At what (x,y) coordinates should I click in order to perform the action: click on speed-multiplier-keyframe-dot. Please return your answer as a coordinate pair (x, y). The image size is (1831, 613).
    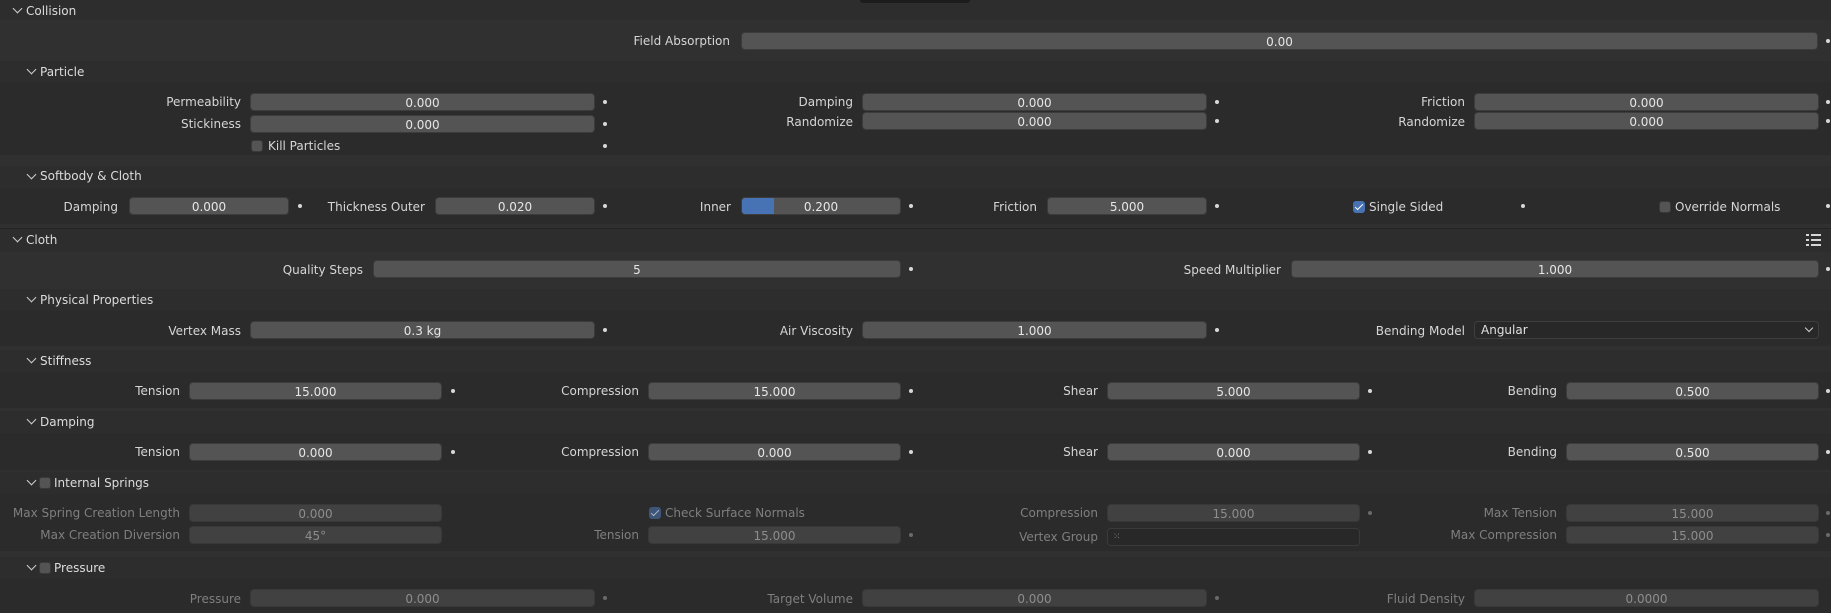
    Looking at the image, I should click on (1828, 269).